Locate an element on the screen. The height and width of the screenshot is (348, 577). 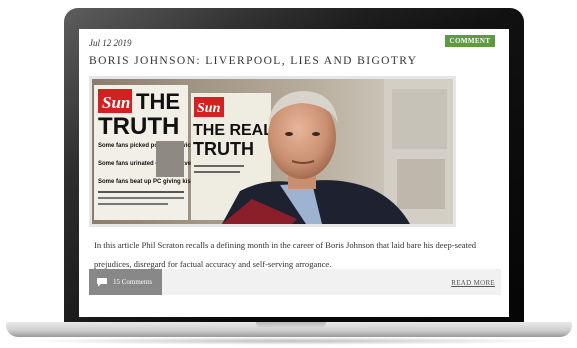
comments-count: 15 Comments is located at coordinates (133, 282).